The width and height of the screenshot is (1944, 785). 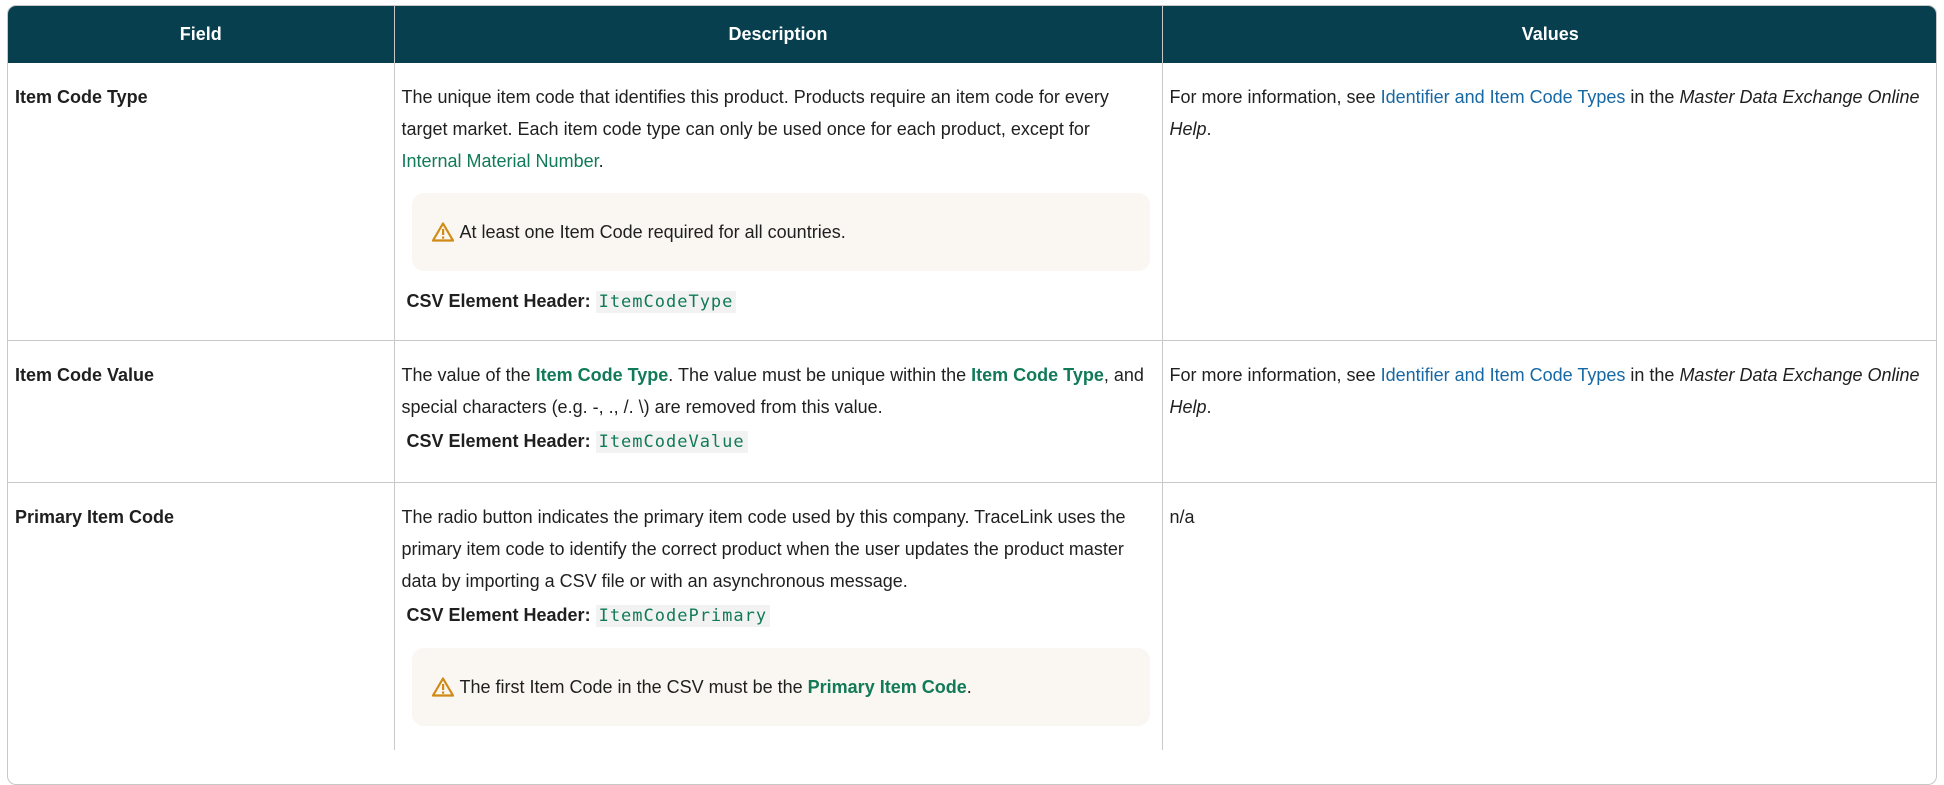 I want to click on csv-element-header: CSV Element Header: ItemCodeType, so click(x=780, y=301).